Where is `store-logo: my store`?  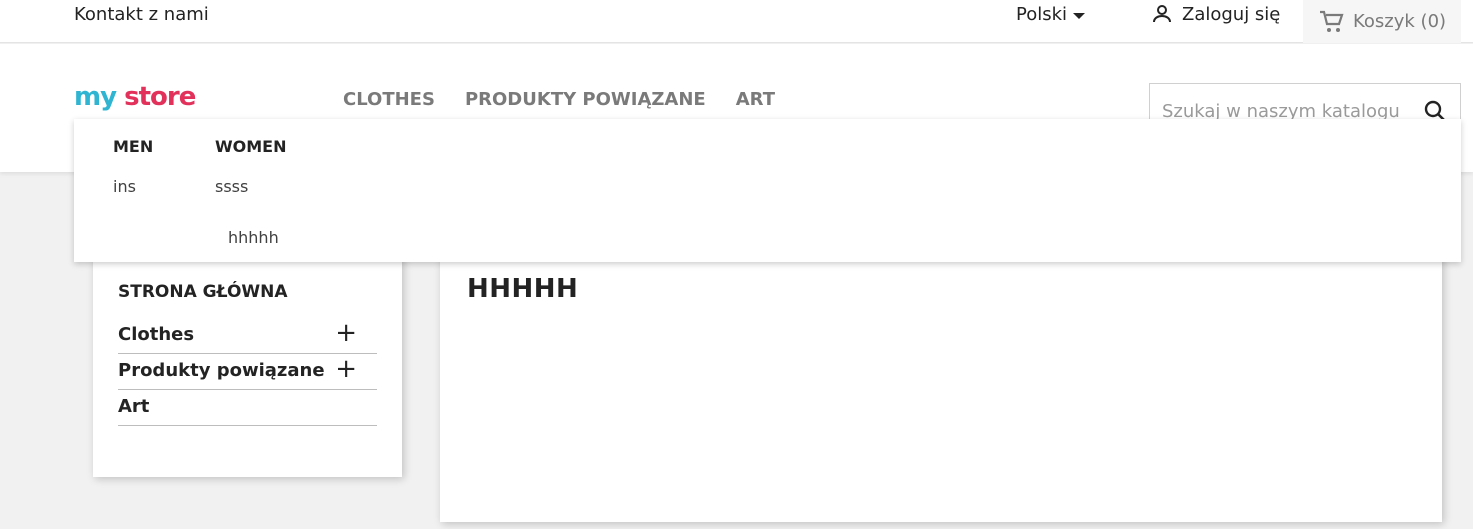 store-logo: my store is located at coordinates (135, 97).